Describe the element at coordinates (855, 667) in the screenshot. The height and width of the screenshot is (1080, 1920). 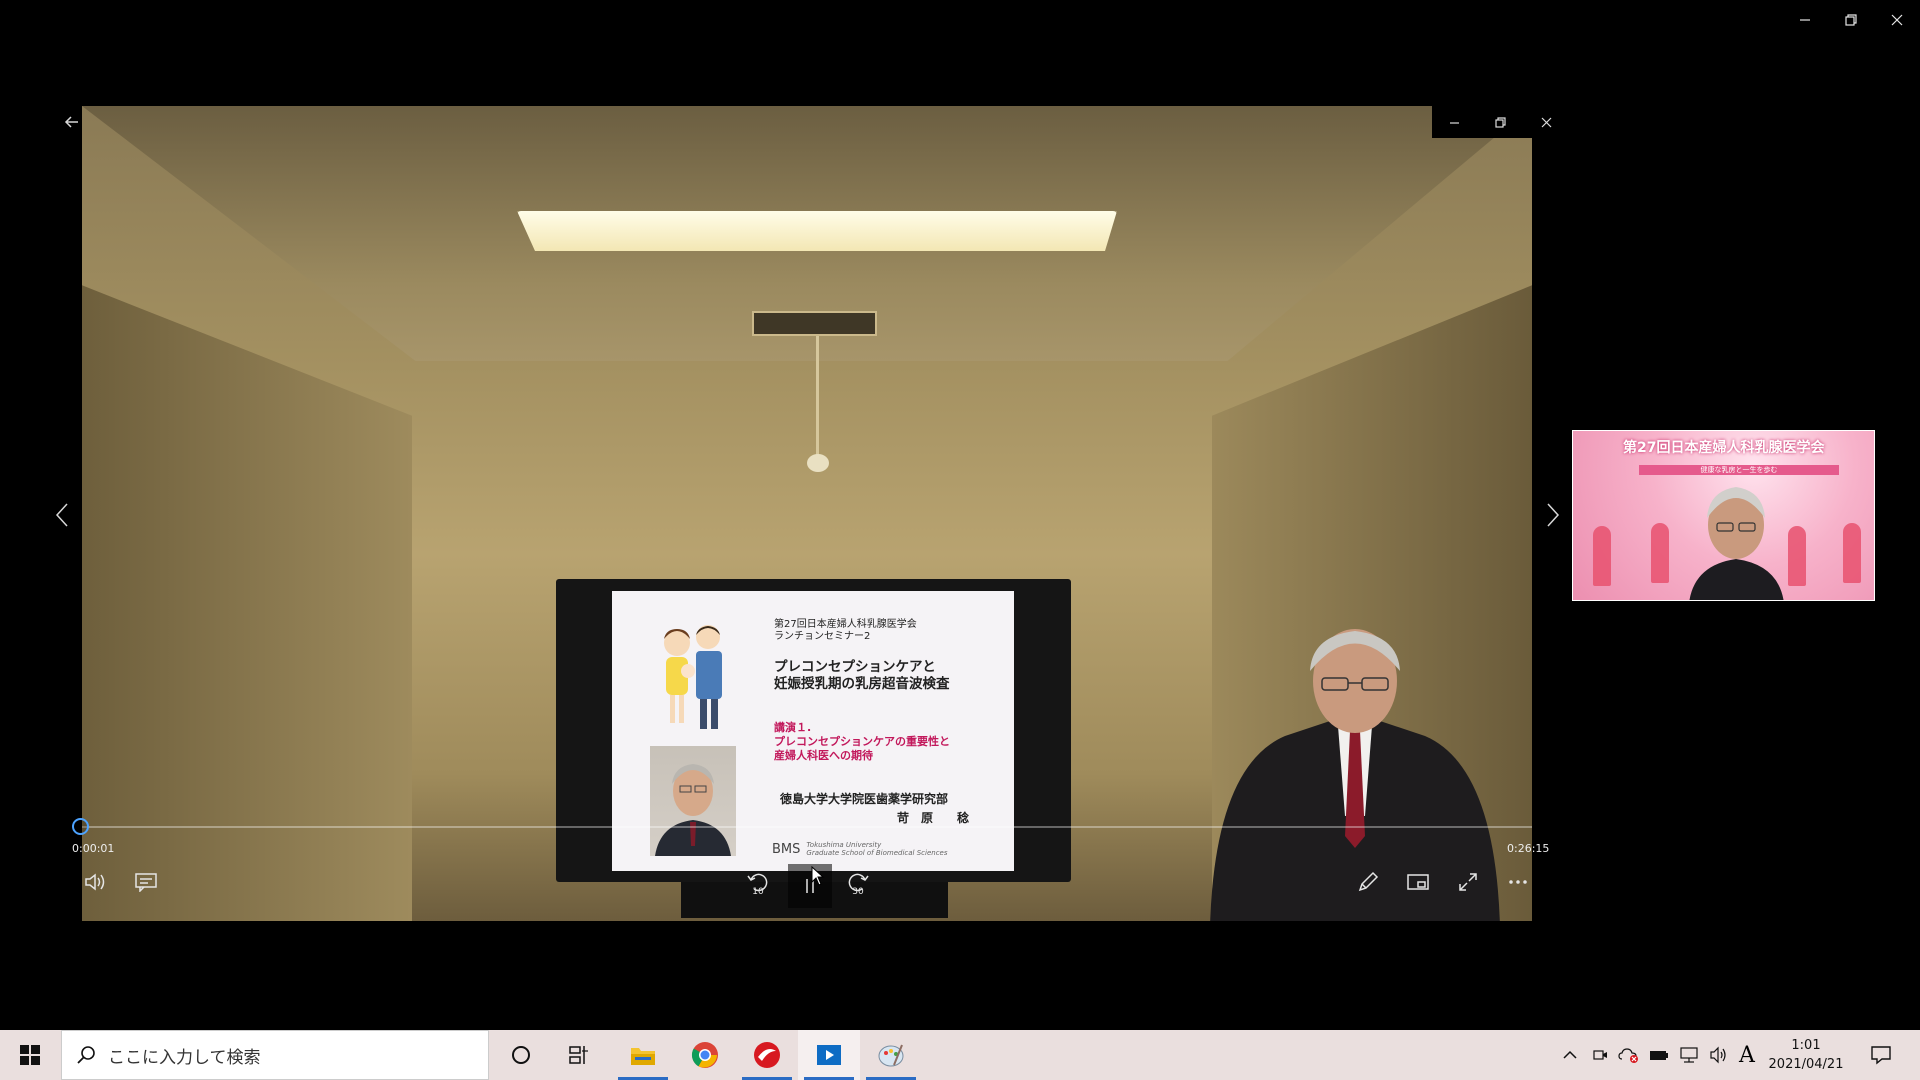
I see `slide-title-line1: プレコンセプションケアと` at that location.